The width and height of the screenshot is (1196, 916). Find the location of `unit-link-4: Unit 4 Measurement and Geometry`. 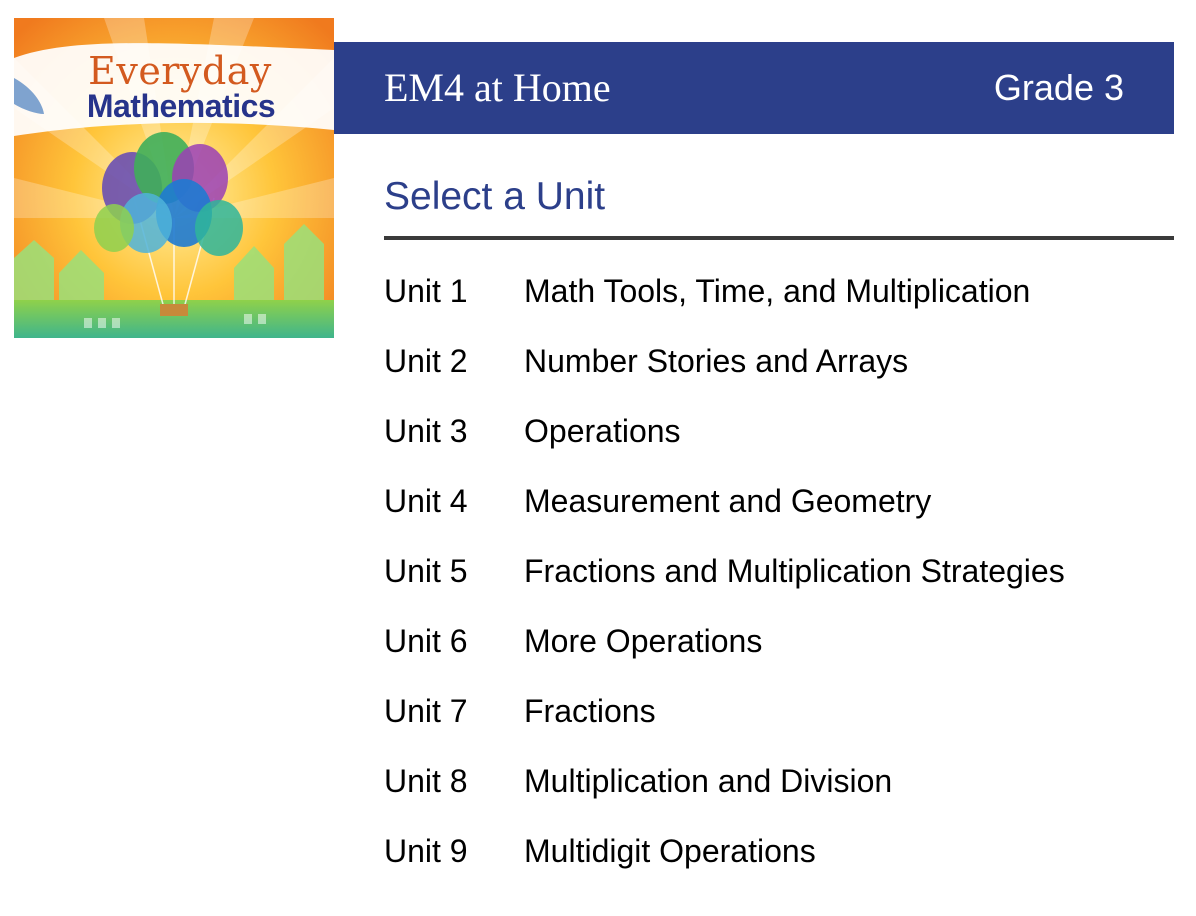

unit-link-4: Unit 4 Measurement and Geometry is located at coordinates (779, 507).